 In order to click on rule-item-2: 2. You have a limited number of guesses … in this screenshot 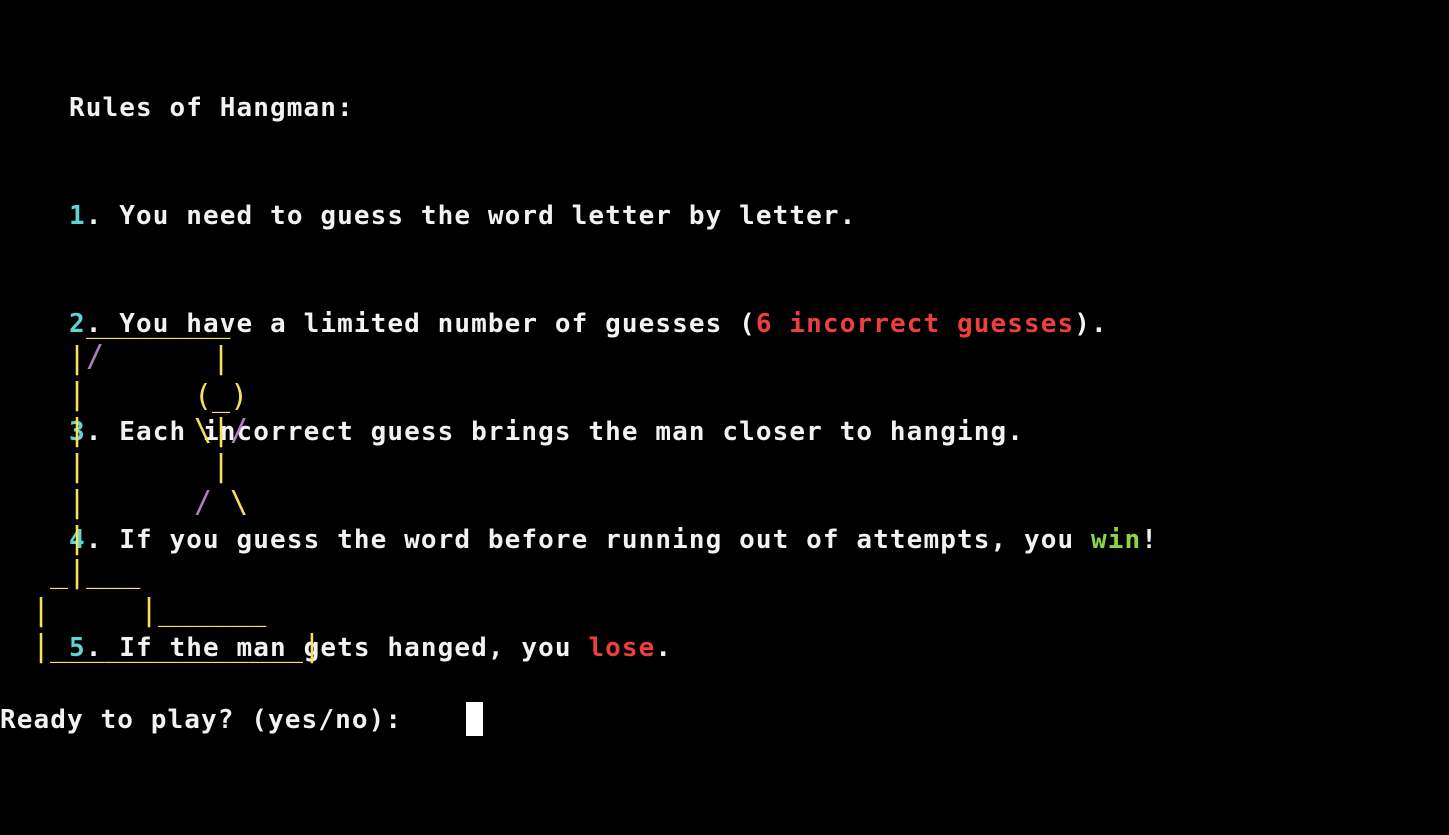, I will do `click(588, 324)`.